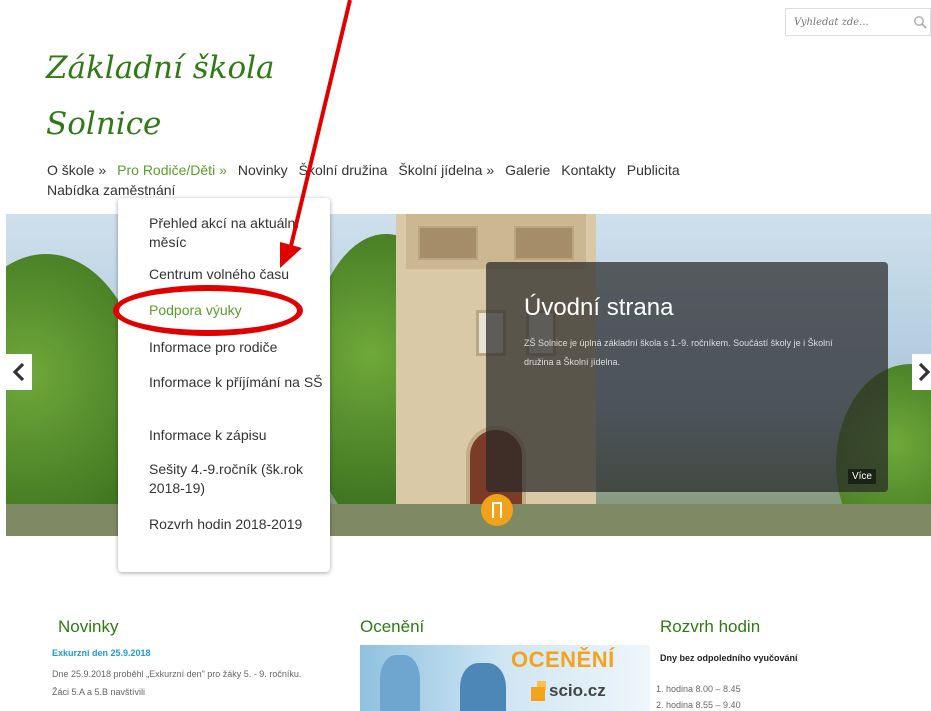 The image size is (931, 711). I want to click on rozvrh-line: 1. hodina 8.00 – 8.45, so click(698, 689).